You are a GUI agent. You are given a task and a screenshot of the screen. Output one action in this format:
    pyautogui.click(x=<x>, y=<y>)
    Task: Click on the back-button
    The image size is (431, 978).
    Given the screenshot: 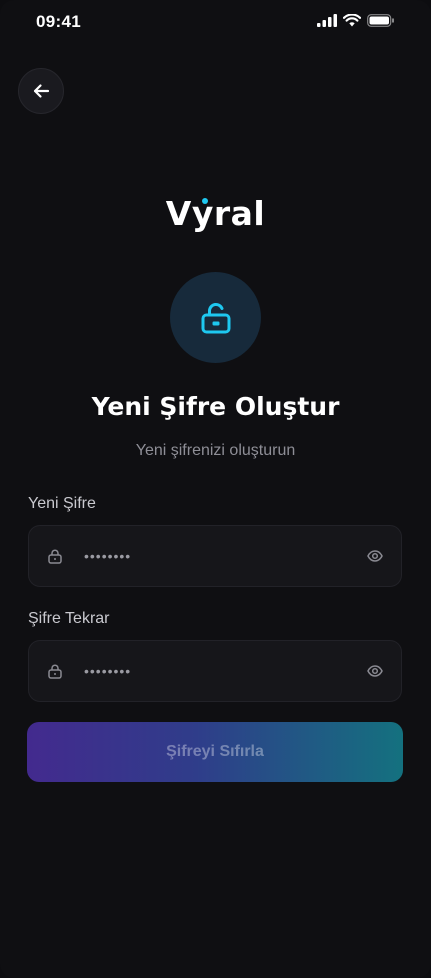 What is the action you would take?
    pyautogui.click(x=41, y=91)
    